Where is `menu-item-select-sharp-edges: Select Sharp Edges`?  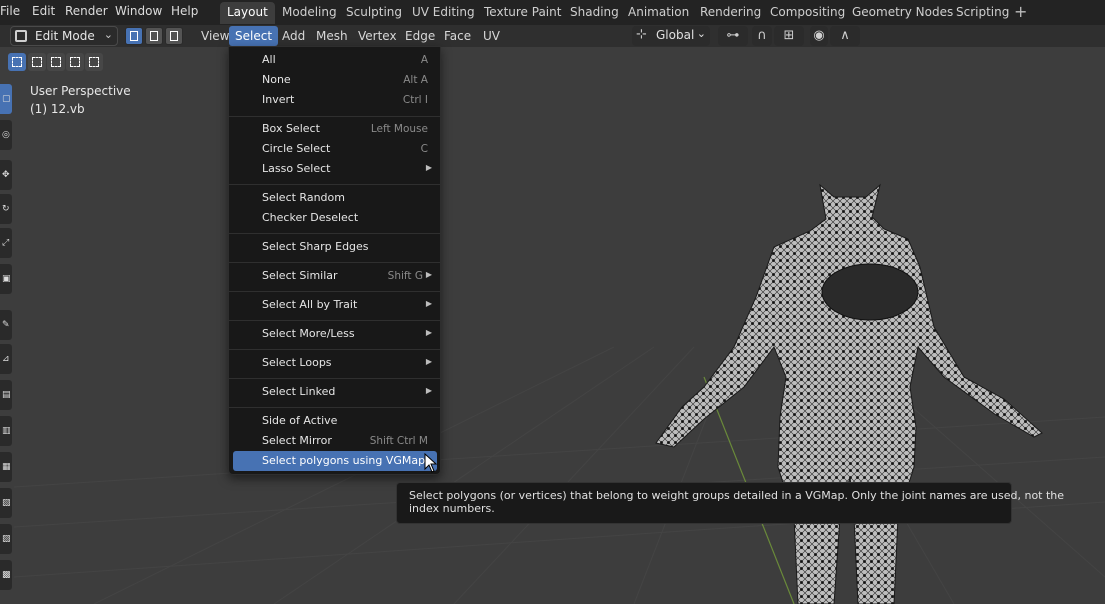
menu-item-select-sharp-edges: Select Sharp Edges is located at coordinates (335, 247).